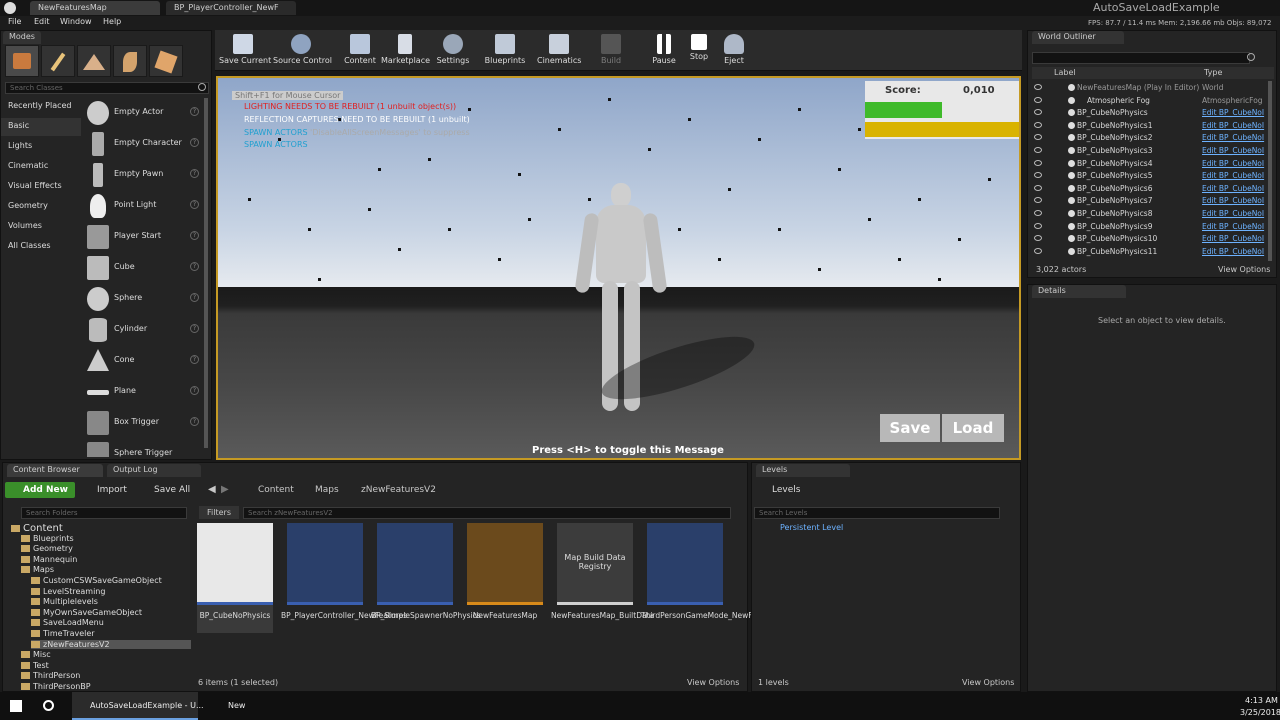  Describe the element at coordinates (130, 61) in the screenshot. I see `foliage-mode-button` at that location.